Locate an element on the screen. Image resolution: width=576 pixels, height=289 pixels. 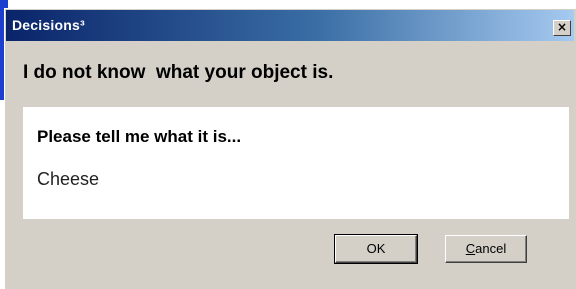
cancel-accelerator: C is located at coordinates (470, 248).